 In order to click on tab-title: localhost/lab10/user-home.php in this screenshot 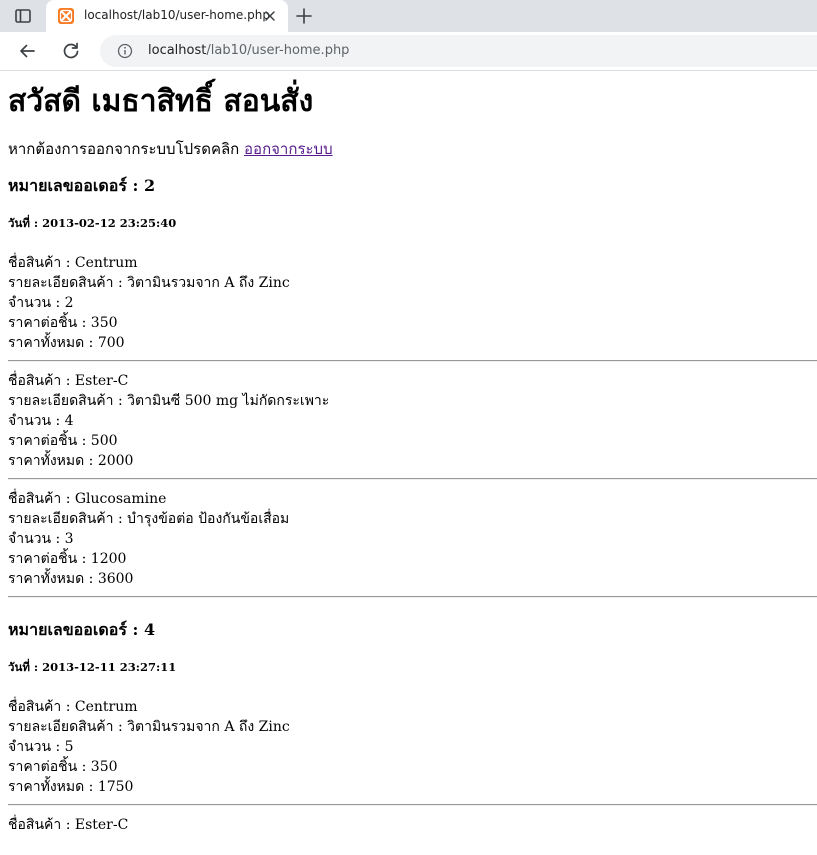, I will do `click(177, 15)`.